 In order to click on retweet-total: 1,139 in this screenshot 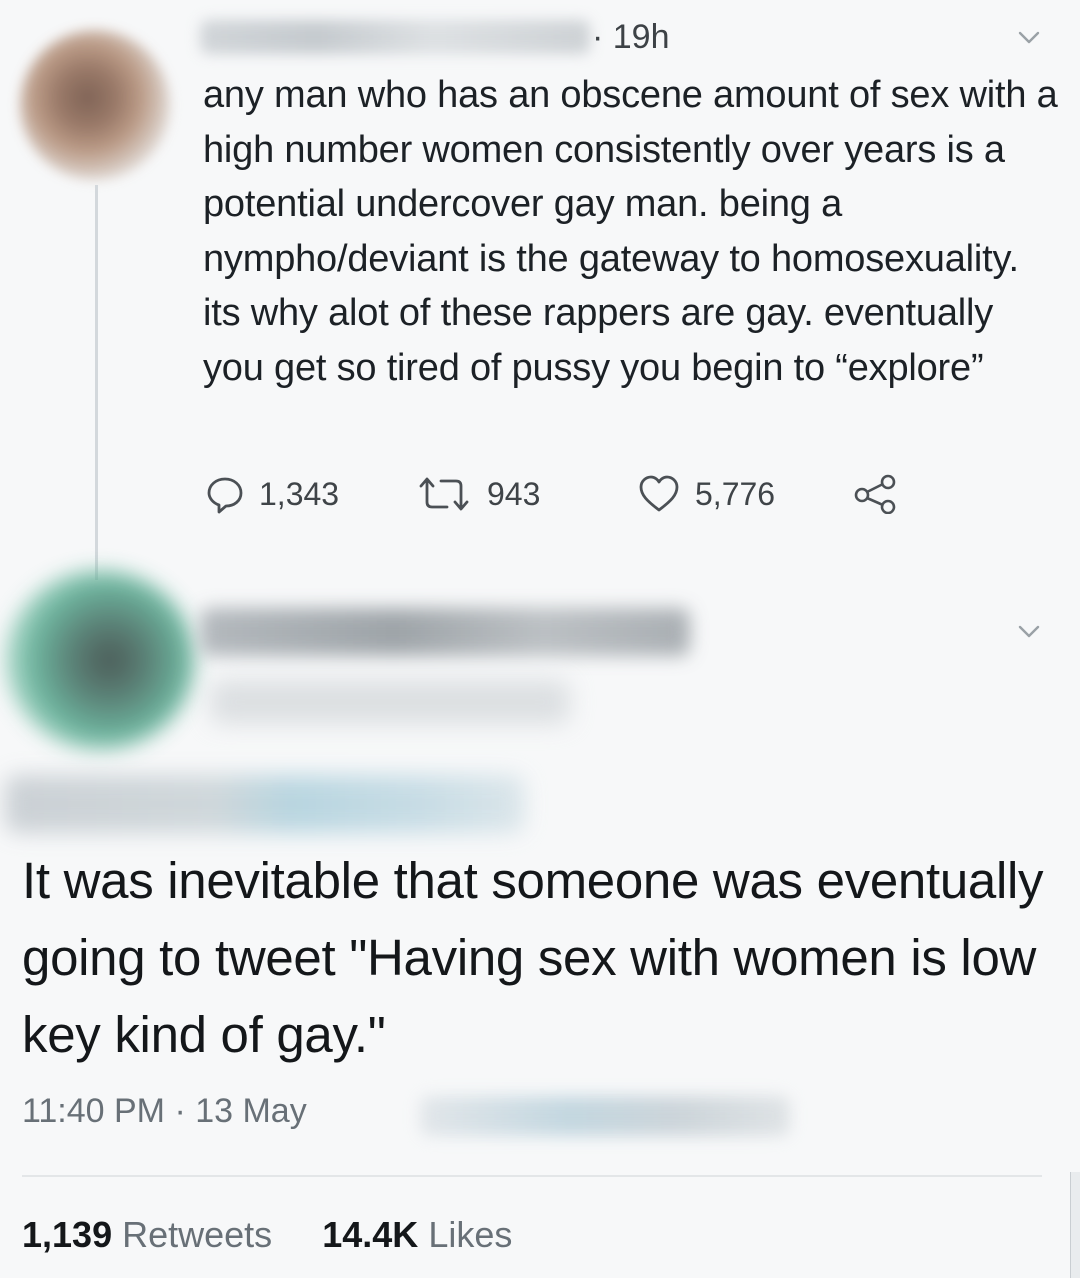, I will do `click(67, 1234)`.